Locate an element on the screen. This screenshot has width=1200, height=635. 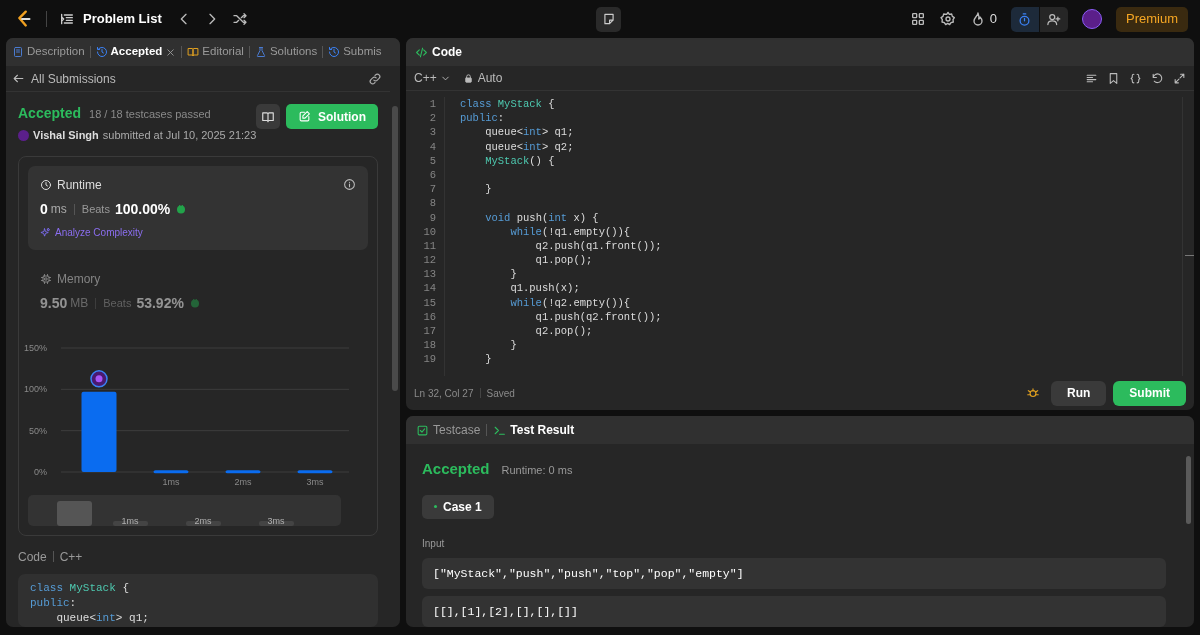
scrollbar is located at coordinates (1188, 236).